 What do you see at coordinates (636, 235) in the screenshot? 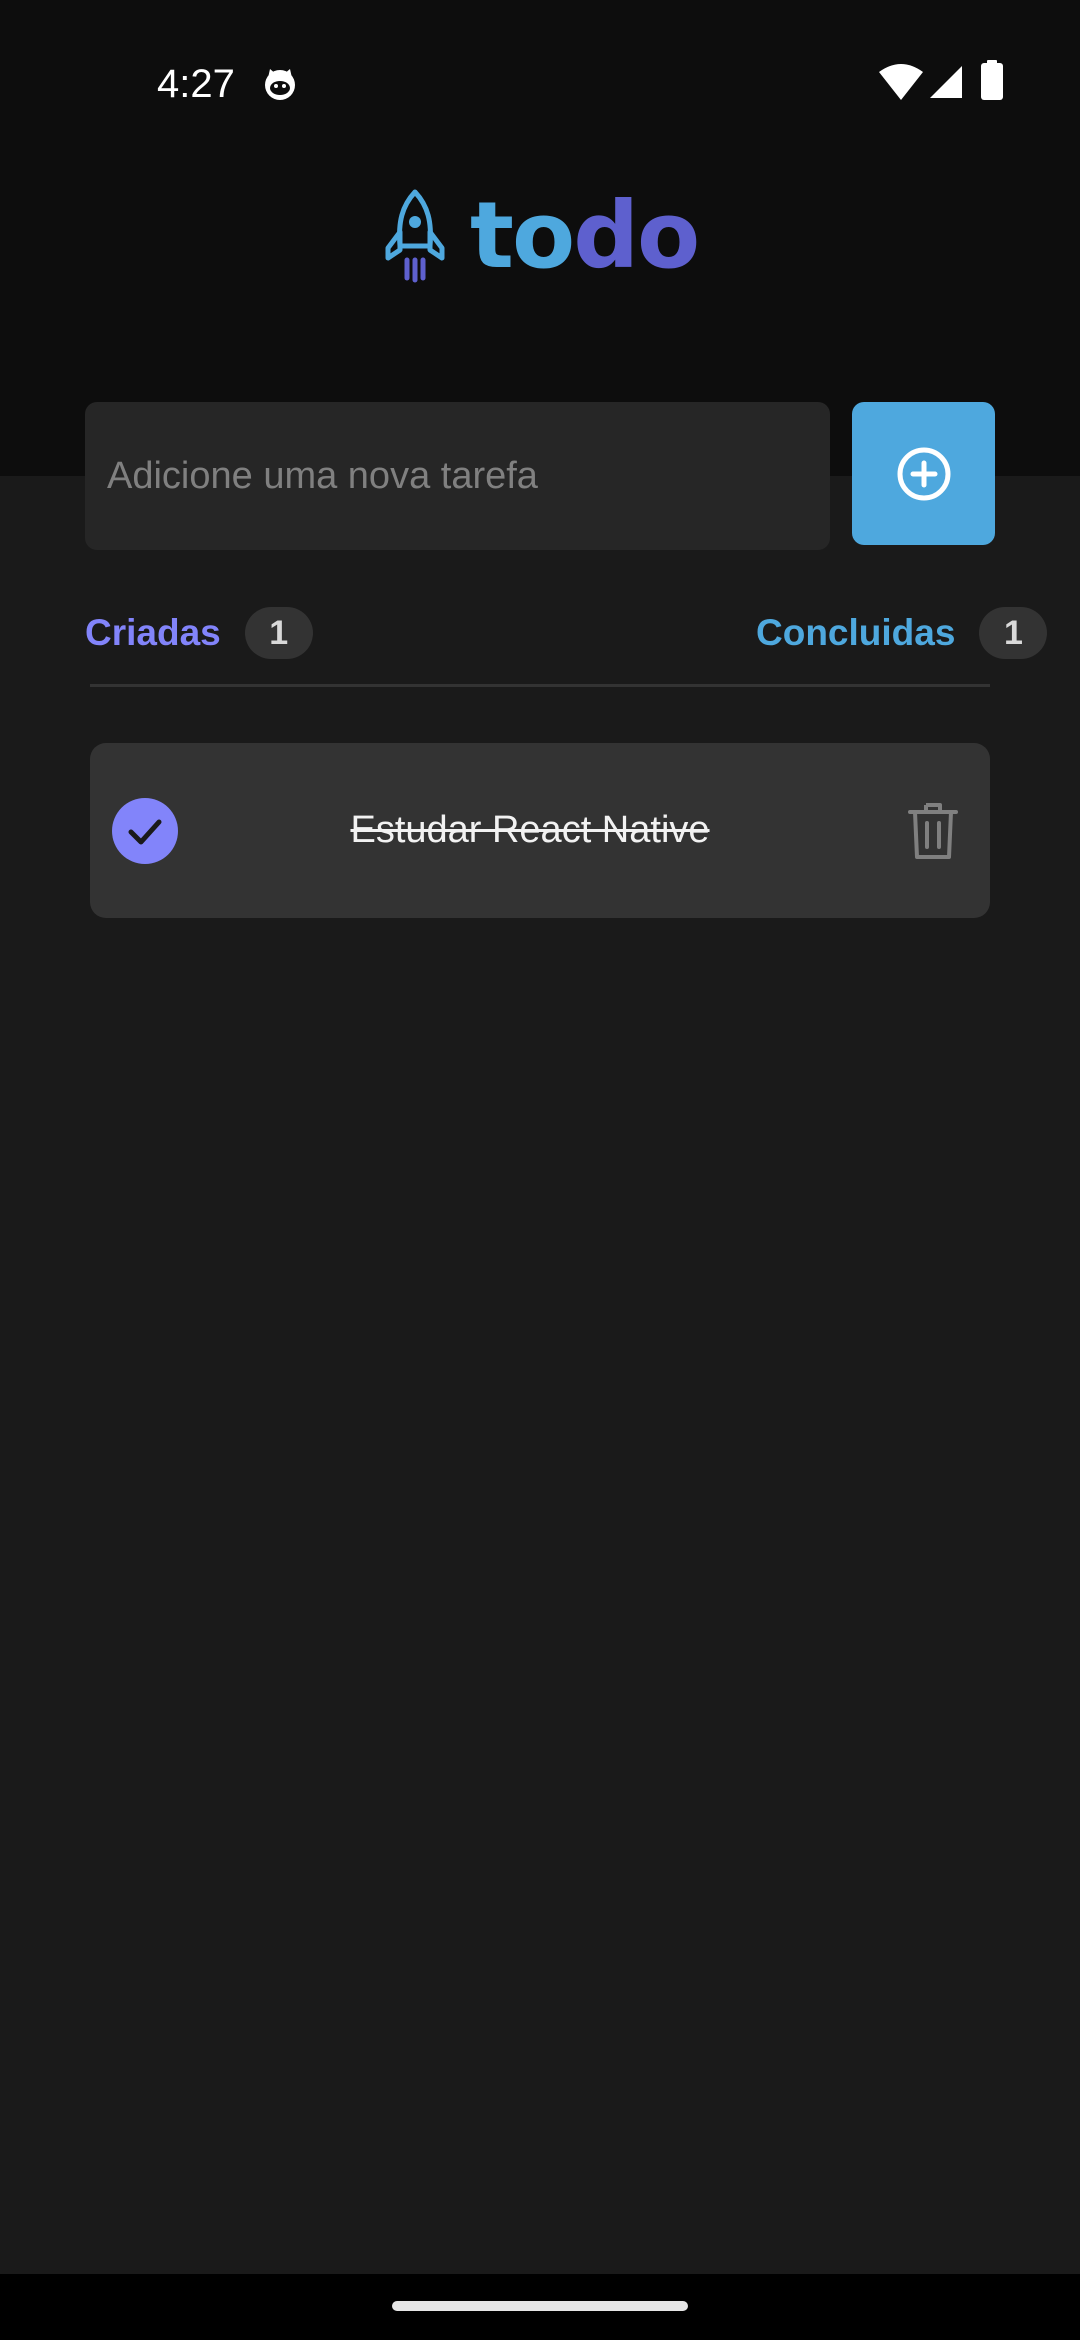
I see `logo-text-do: do` at bounding box center [636, 235].